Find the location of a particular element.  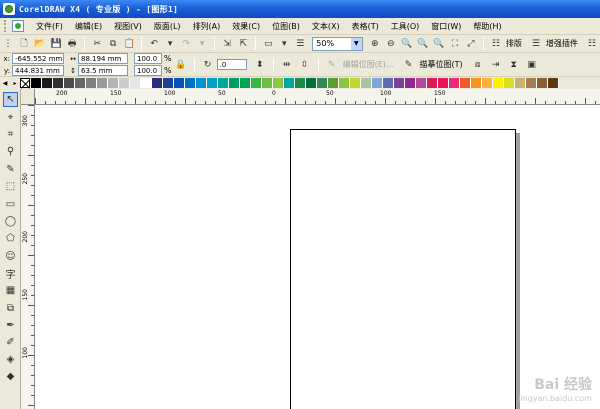

layout-icon: ☷ is located at coordinates (496, 44).